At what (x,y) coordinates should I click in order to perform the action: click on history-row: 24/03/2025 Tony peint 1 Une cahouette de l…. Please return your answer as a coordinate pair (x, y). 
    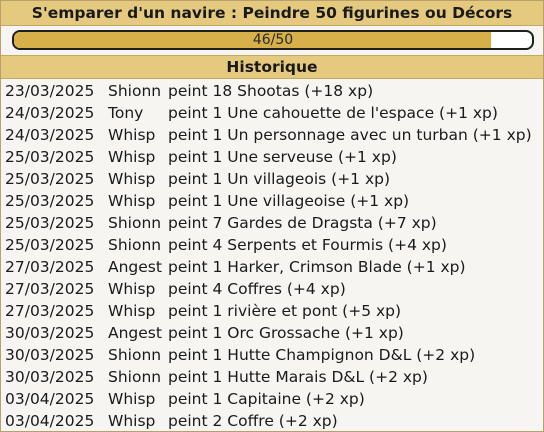
    Looking at the image, I should click on (272, 113).